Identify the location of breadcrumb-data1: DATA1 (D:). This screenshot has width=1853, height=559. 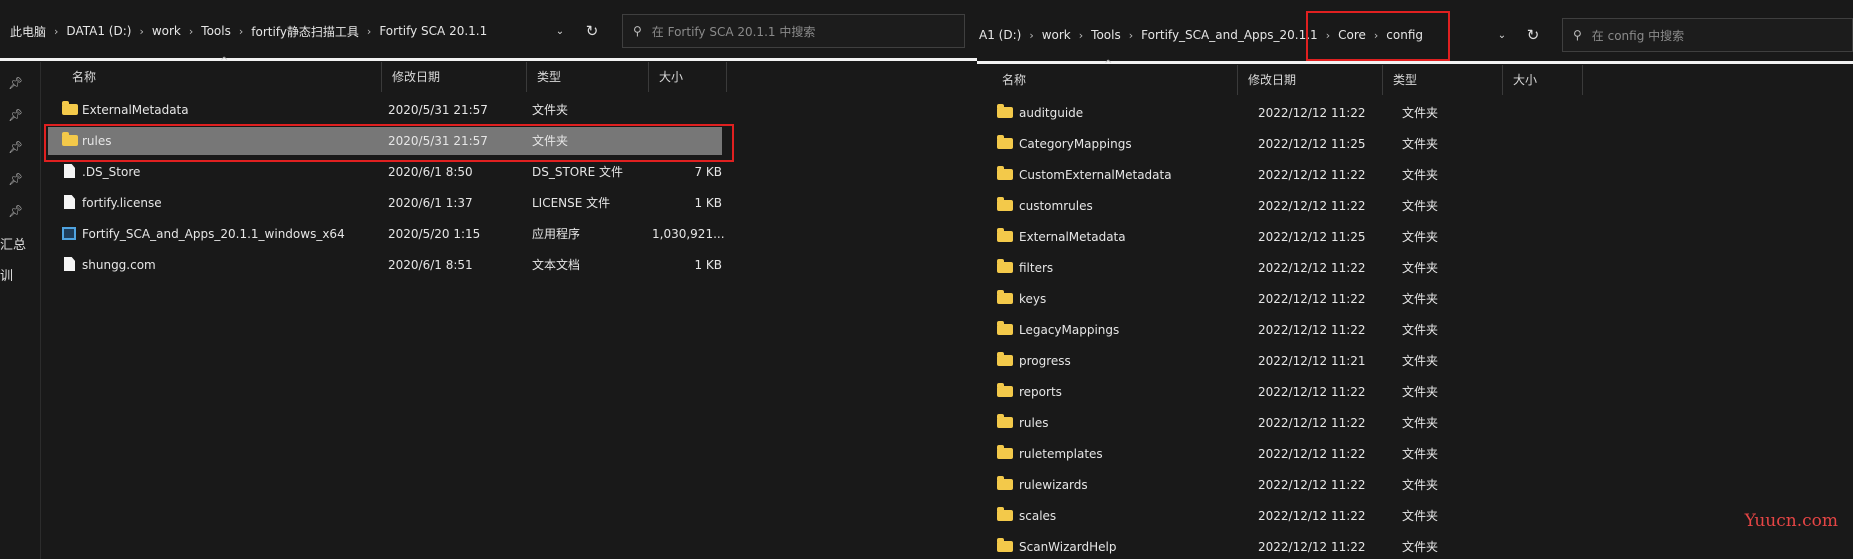
(98, 31).